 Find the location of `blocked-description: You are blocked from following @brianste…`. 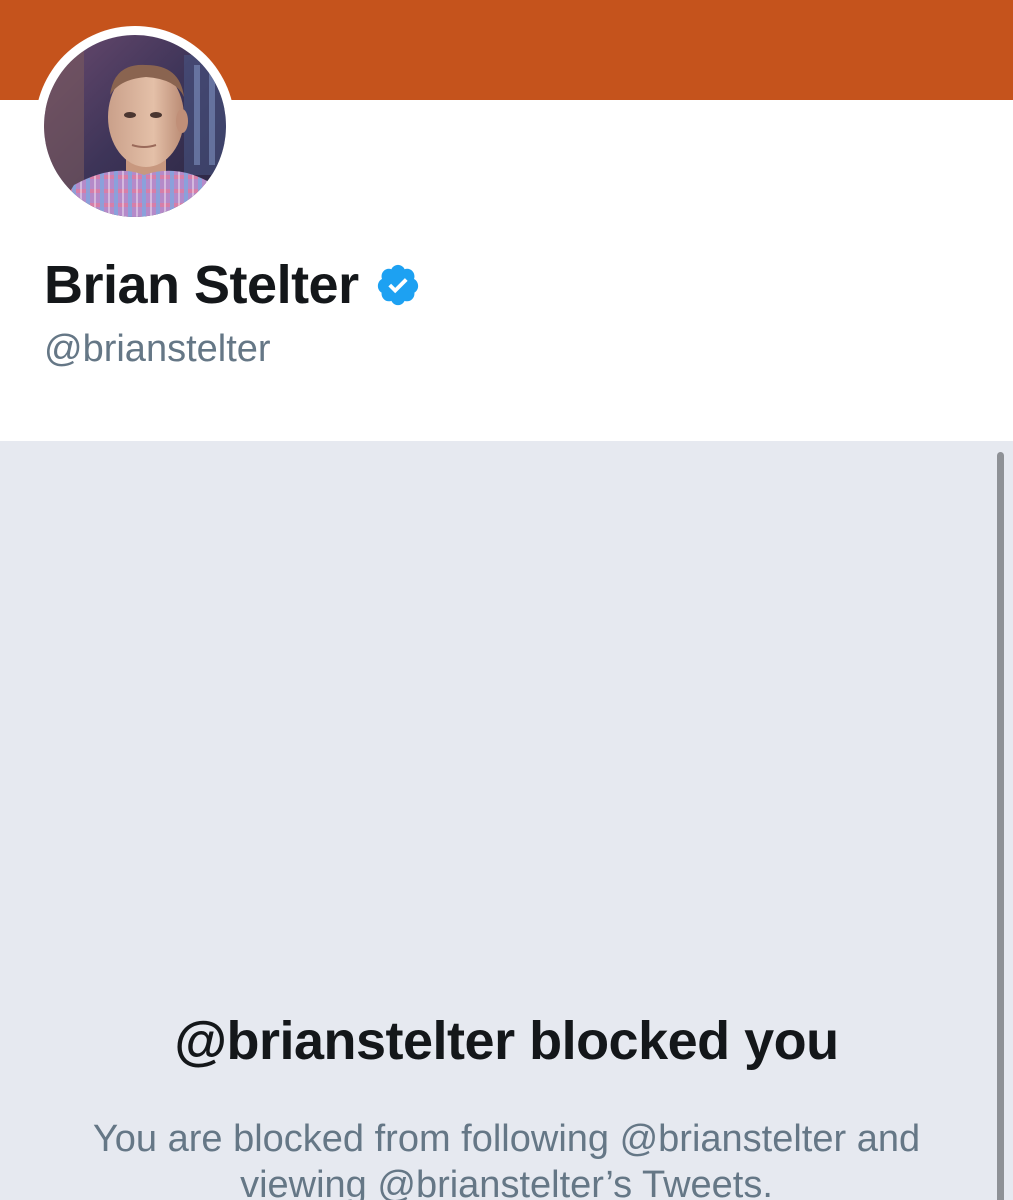

blocked-description: You are blocked from following @brianste… is located at coordinates (506, 1159).